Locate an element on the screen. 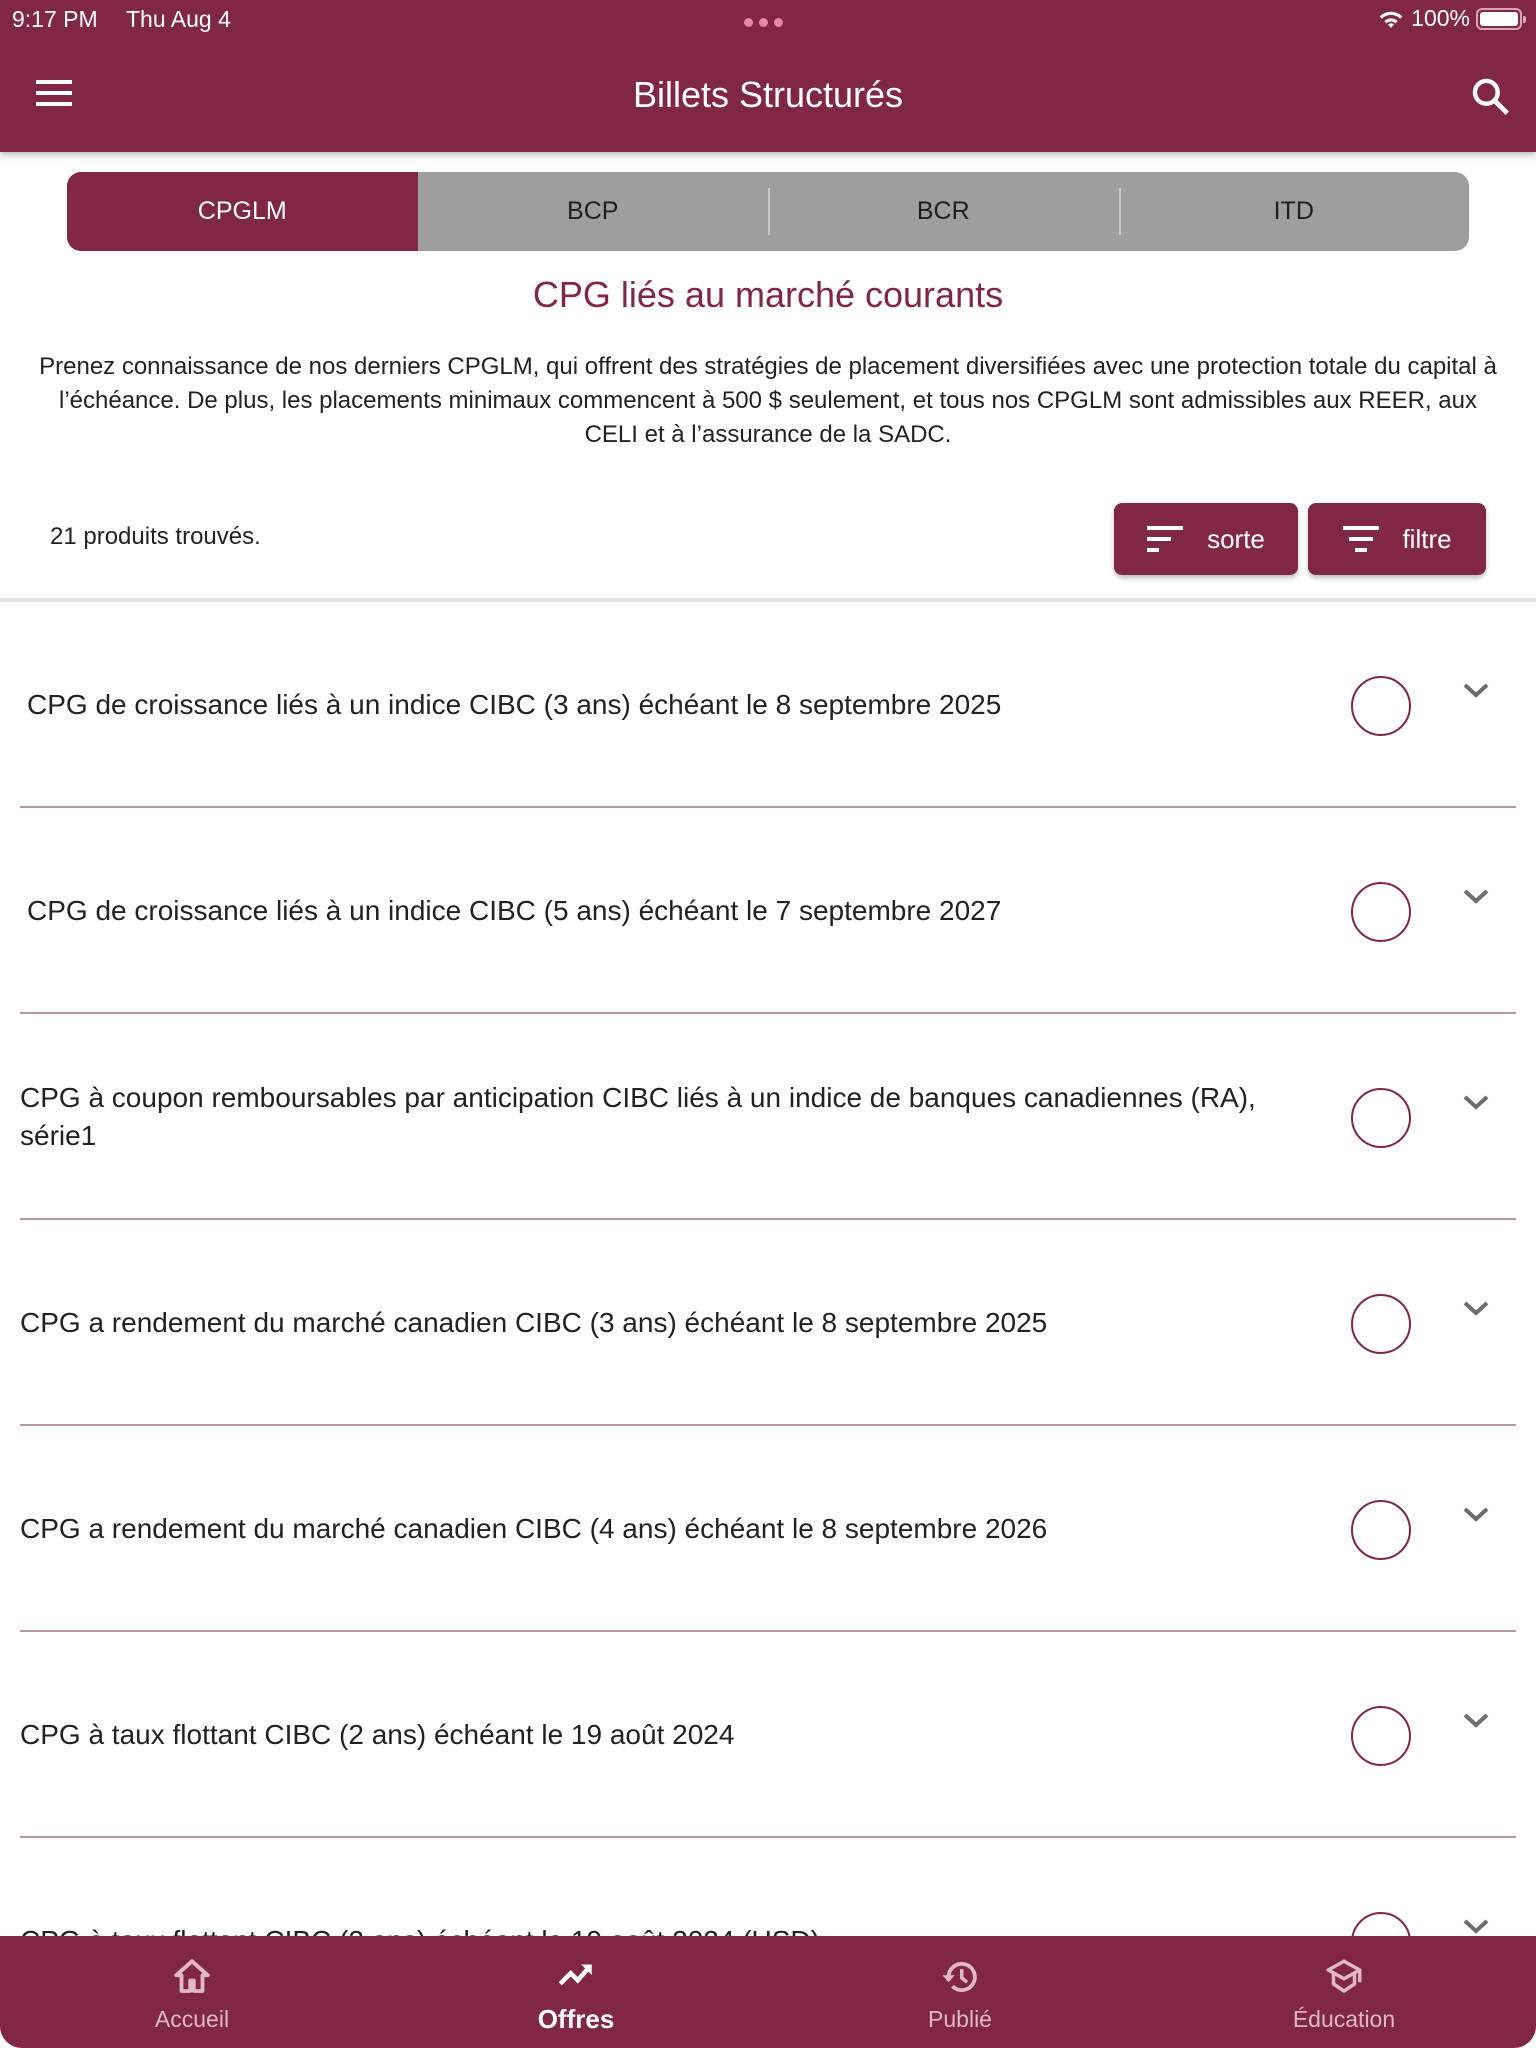  search-button is located at coordinates (1490, 96).